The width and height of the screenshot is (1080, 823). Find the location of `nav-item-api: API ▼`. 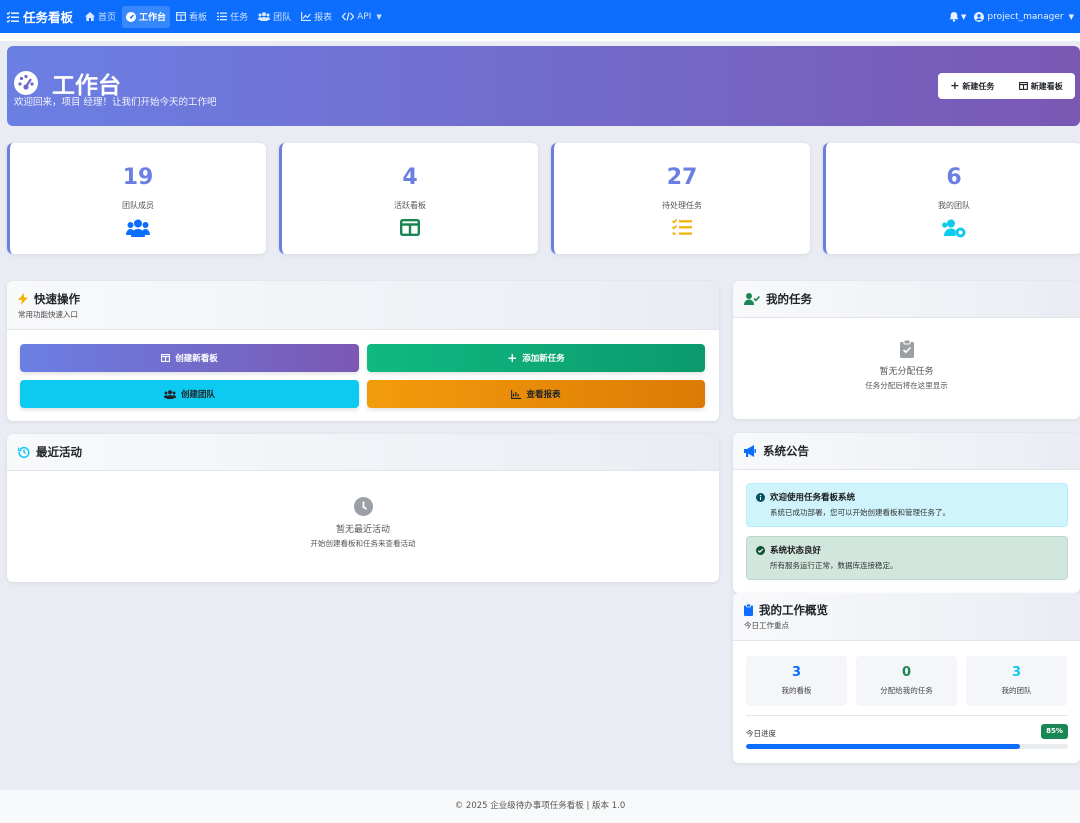

nav-item-api: API ▼ is located at coordinates (362, 17).